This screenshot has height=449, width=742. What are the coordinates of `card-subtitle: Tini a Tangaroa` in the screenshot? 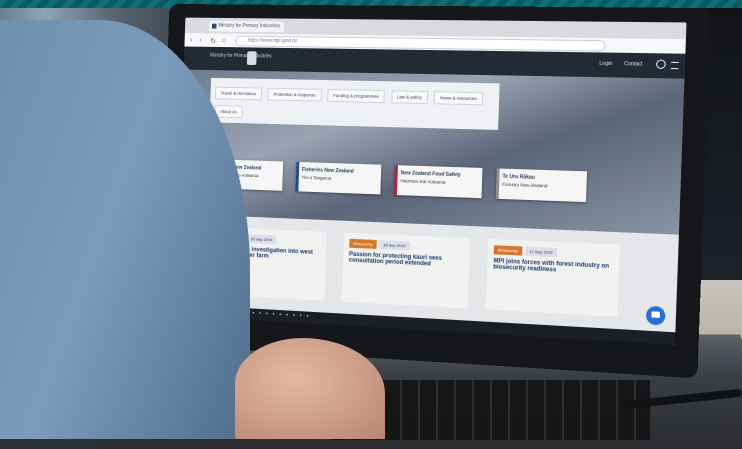 It's located at (316, 177).